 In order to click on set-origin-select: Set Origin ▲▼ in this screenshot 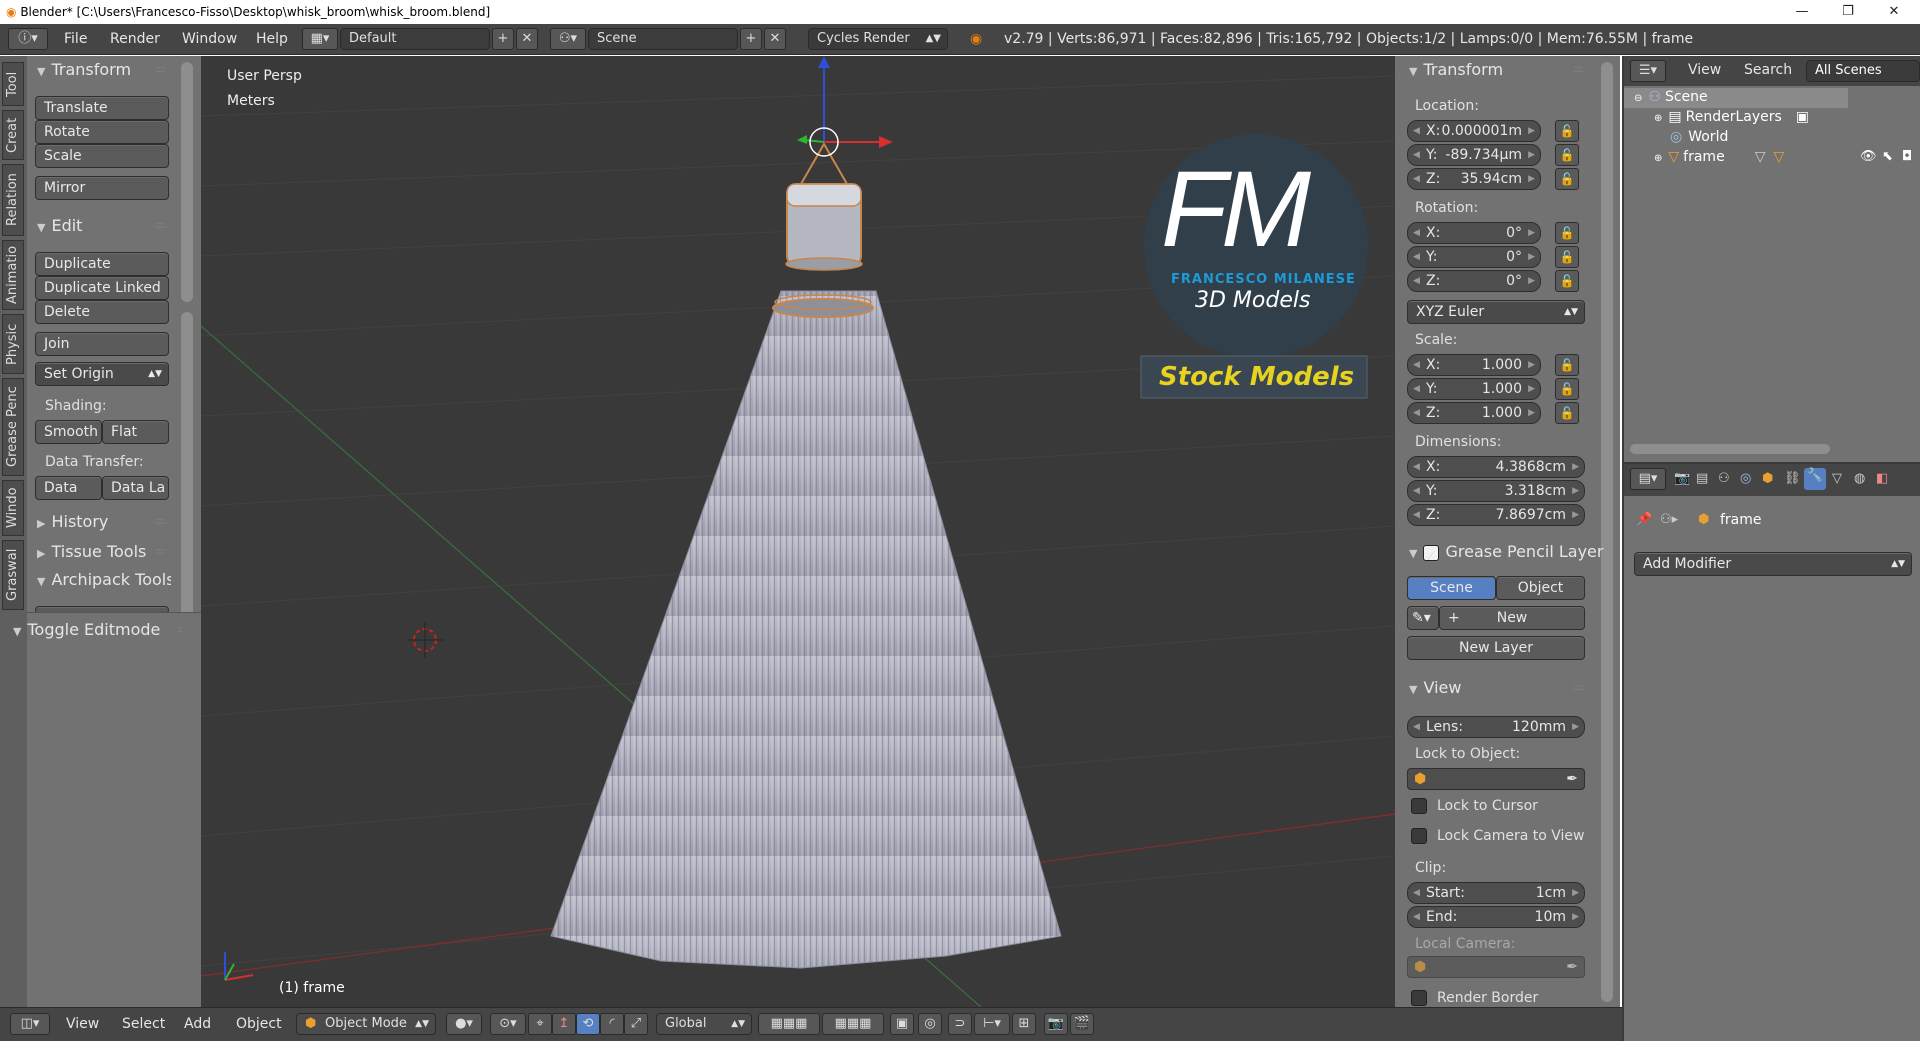, I will do `click(102, 374)`.